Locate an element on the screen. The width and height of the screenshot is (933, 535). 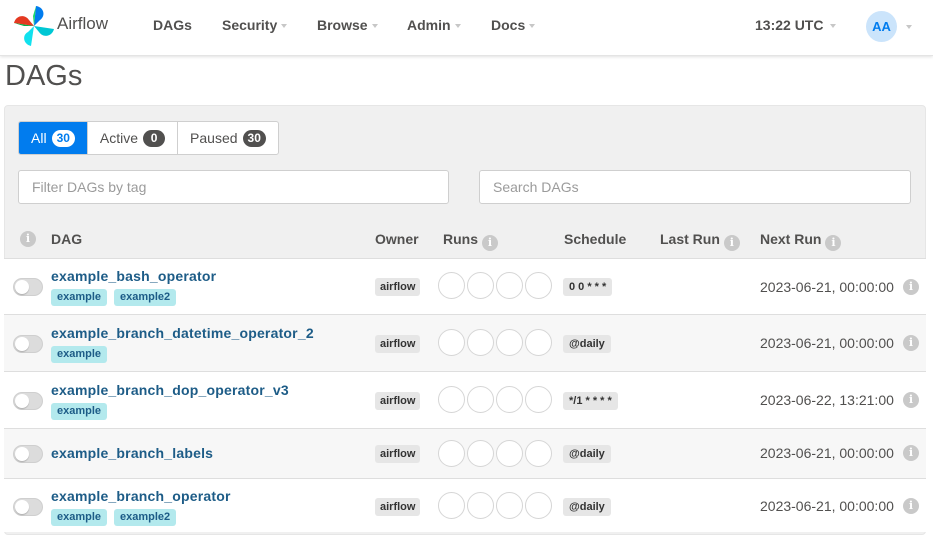
filter-active-label: Active is located at coordinates (119, 138).